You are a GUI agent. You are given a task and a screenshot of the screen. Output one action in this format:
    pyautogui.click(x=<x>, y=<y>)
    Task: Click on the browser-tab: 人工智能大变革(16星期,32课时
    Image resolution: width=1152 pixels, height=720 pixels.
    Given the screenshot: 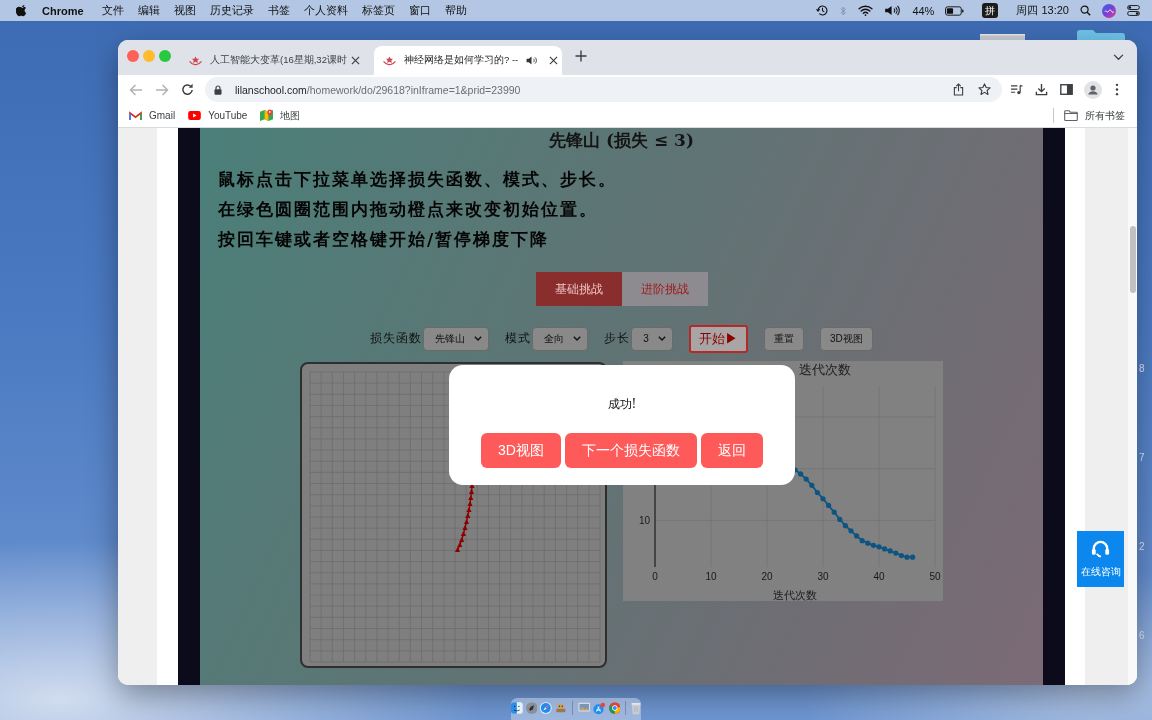 What is the action you would take?
    pyautogui.click(x=274, y=60)
    